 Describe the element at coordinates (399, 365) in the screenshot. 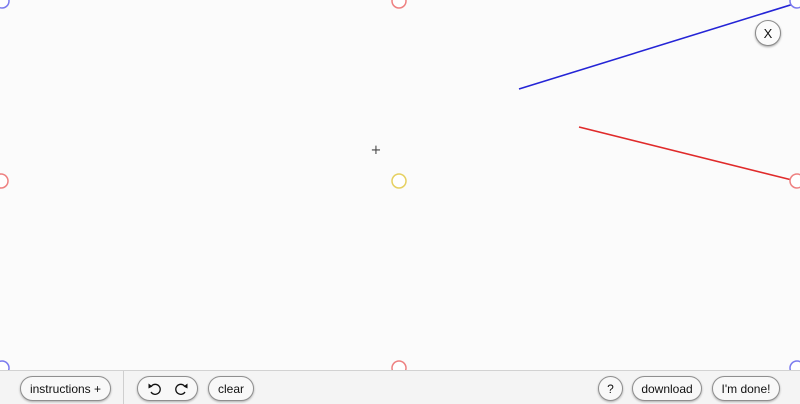

I see `handle-bottom-center` at that location.